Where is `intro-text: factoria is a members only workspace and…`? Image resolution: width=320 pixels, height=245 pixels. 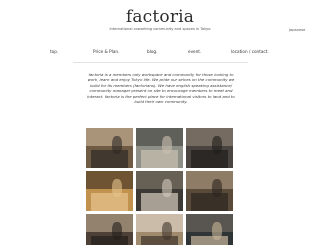
intro-text: factoria is a members only workspace and… is located at coordinates (161, 88).